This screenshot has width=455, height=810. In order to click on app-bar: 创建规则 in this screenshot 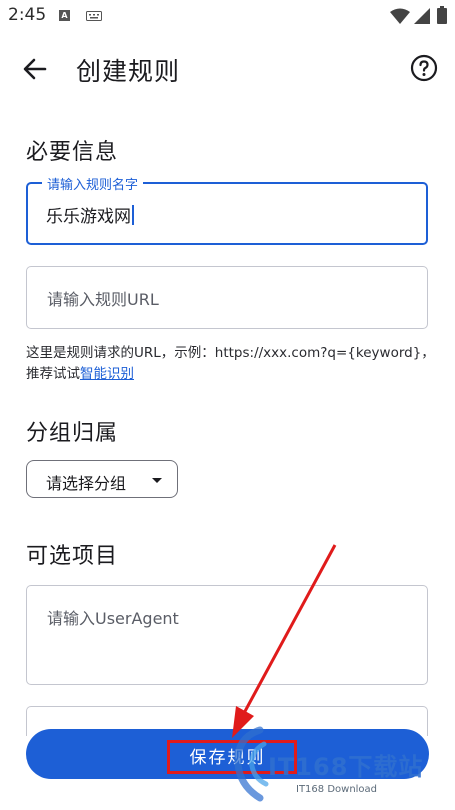, I will do `click(227, 68)`.